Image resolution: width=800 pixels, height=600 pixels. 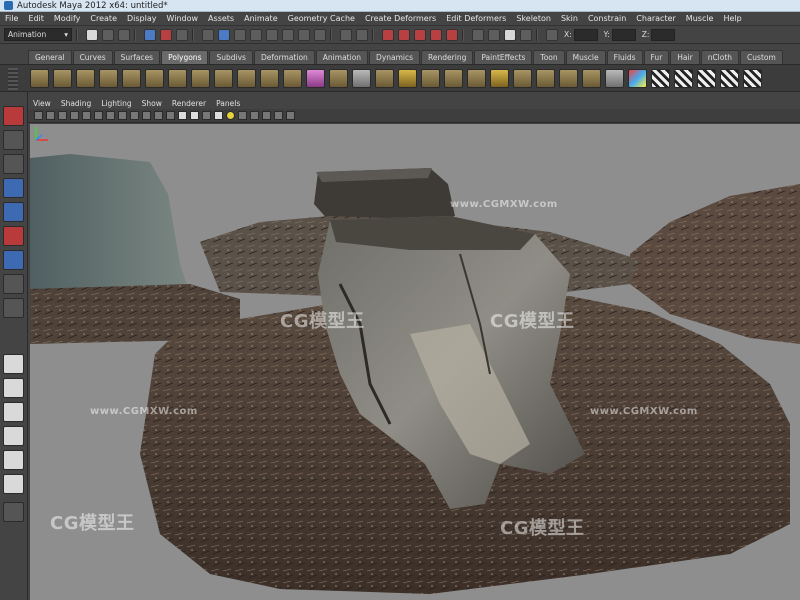 I want to click on select-camera-icon, so click(x=38, y=115).